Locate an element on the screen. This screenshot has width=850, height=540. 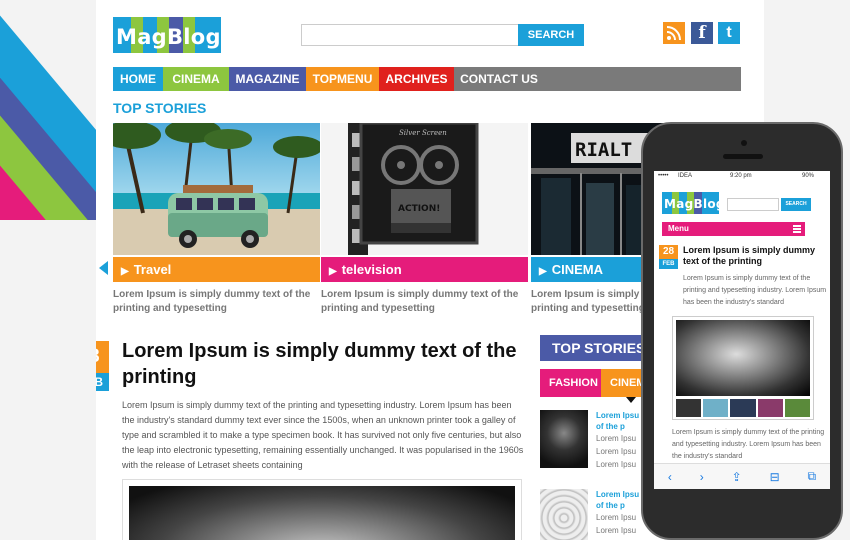
share-icon: ⇪ is located at coordinates (737, 477).